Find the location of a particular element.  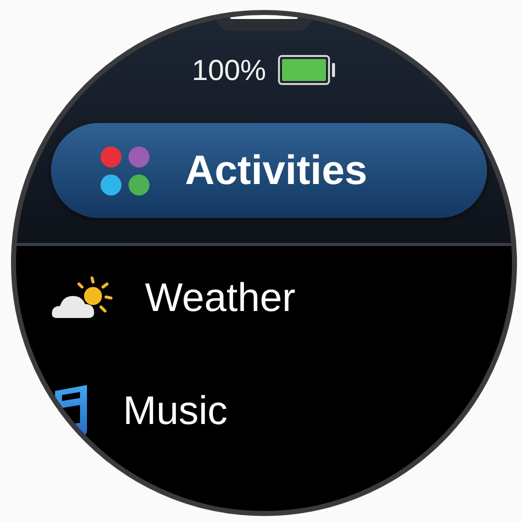

battery-icon is located at coordinates (307, 70).